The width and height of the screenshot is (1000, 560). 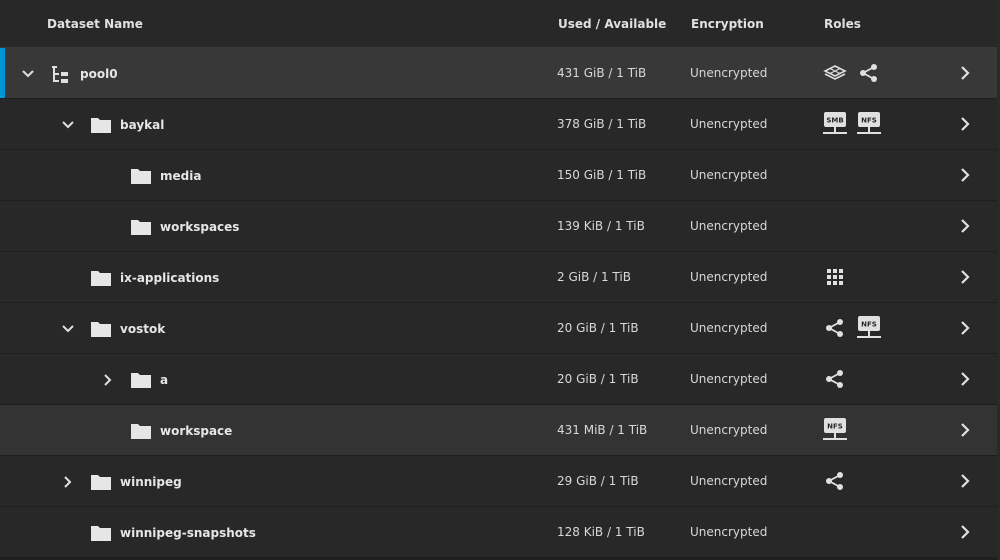 What do you see at coordinates (835, 73) in the screenshot?
I see `stack-icon` at bounding box center [835, 73].